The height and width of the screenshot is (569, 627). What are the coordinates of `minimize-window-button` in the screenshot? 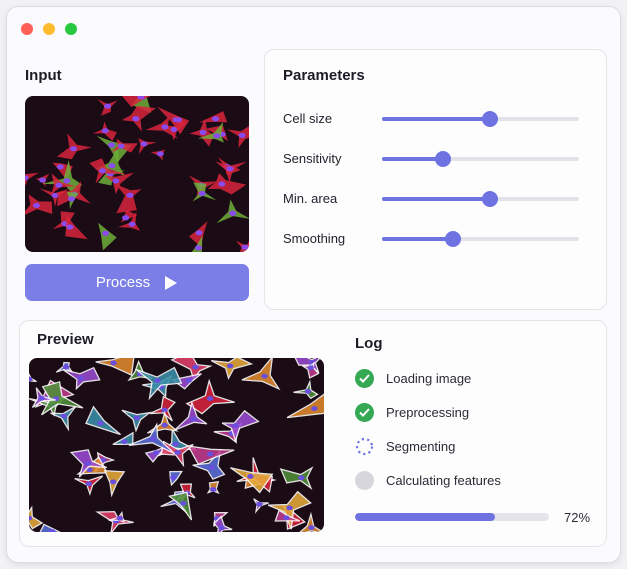 It's located at (49, 29).